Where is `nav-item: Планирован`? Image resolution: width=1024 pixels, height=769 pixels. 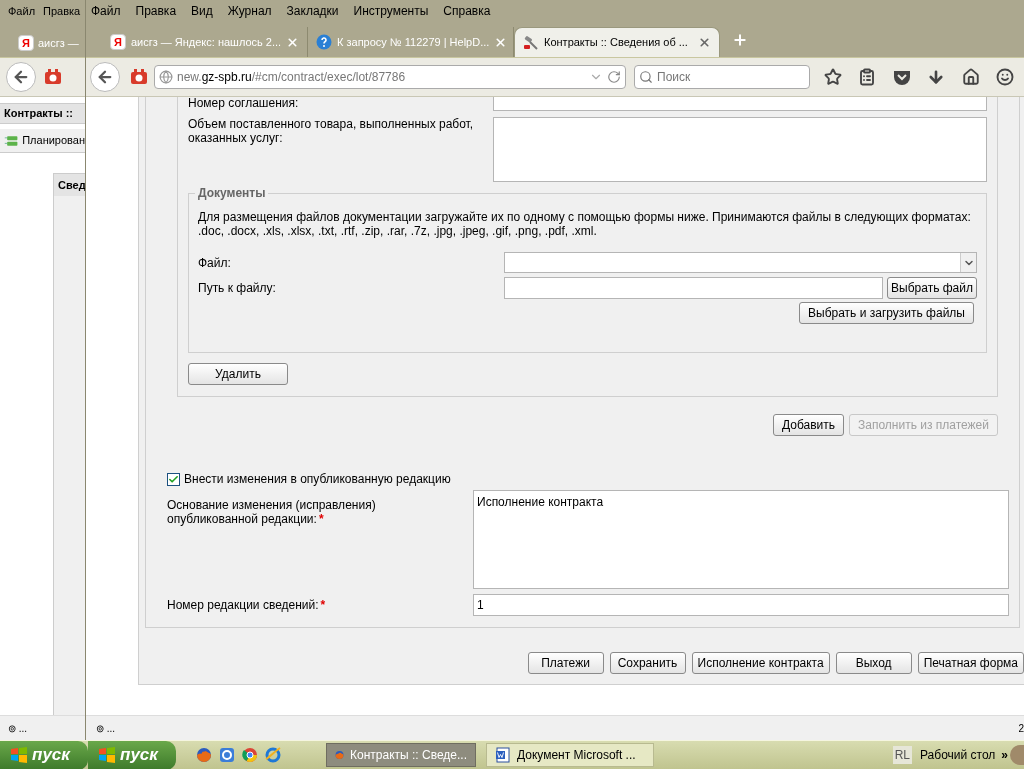
nav-item: Планирован is located at coordinates (42, 141).